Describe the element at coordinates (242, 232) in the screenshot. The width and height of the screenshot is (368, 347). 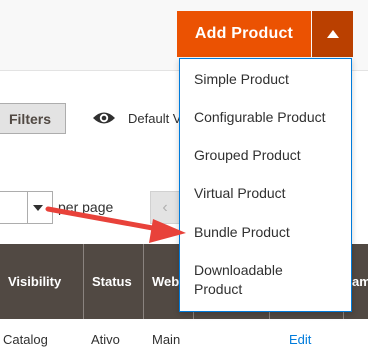
I see `menu-item-bundle-product: Bundle Product` at that location.